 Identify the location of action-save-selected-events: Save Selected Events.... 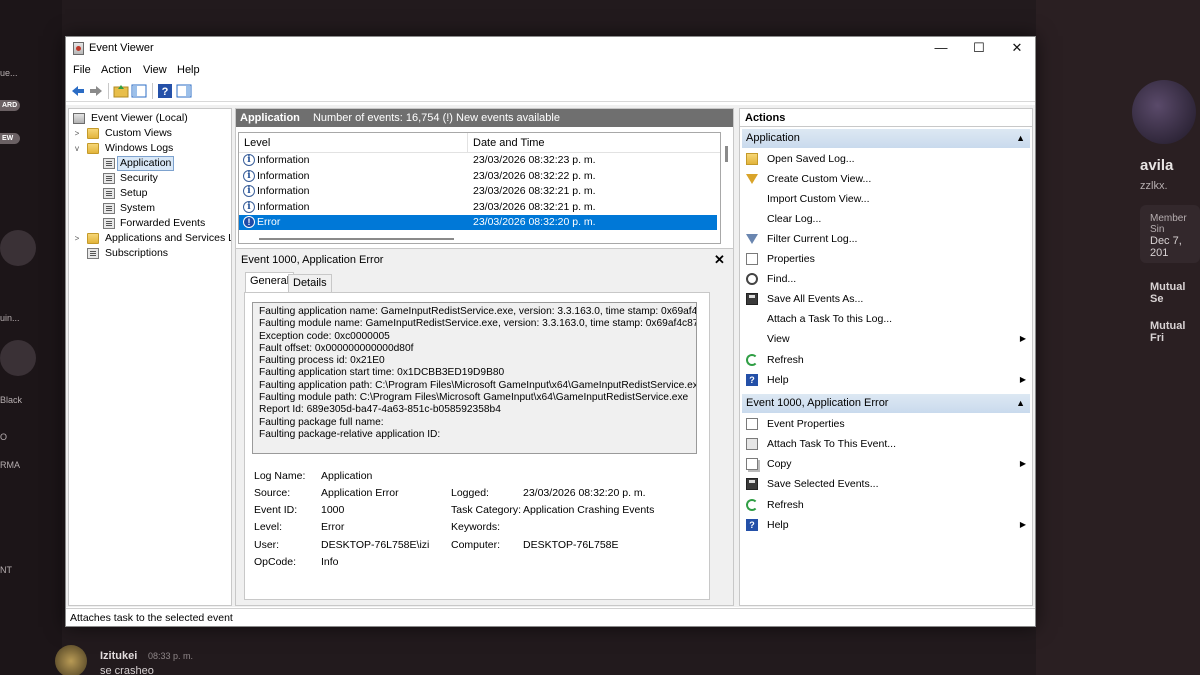
(886, 484).